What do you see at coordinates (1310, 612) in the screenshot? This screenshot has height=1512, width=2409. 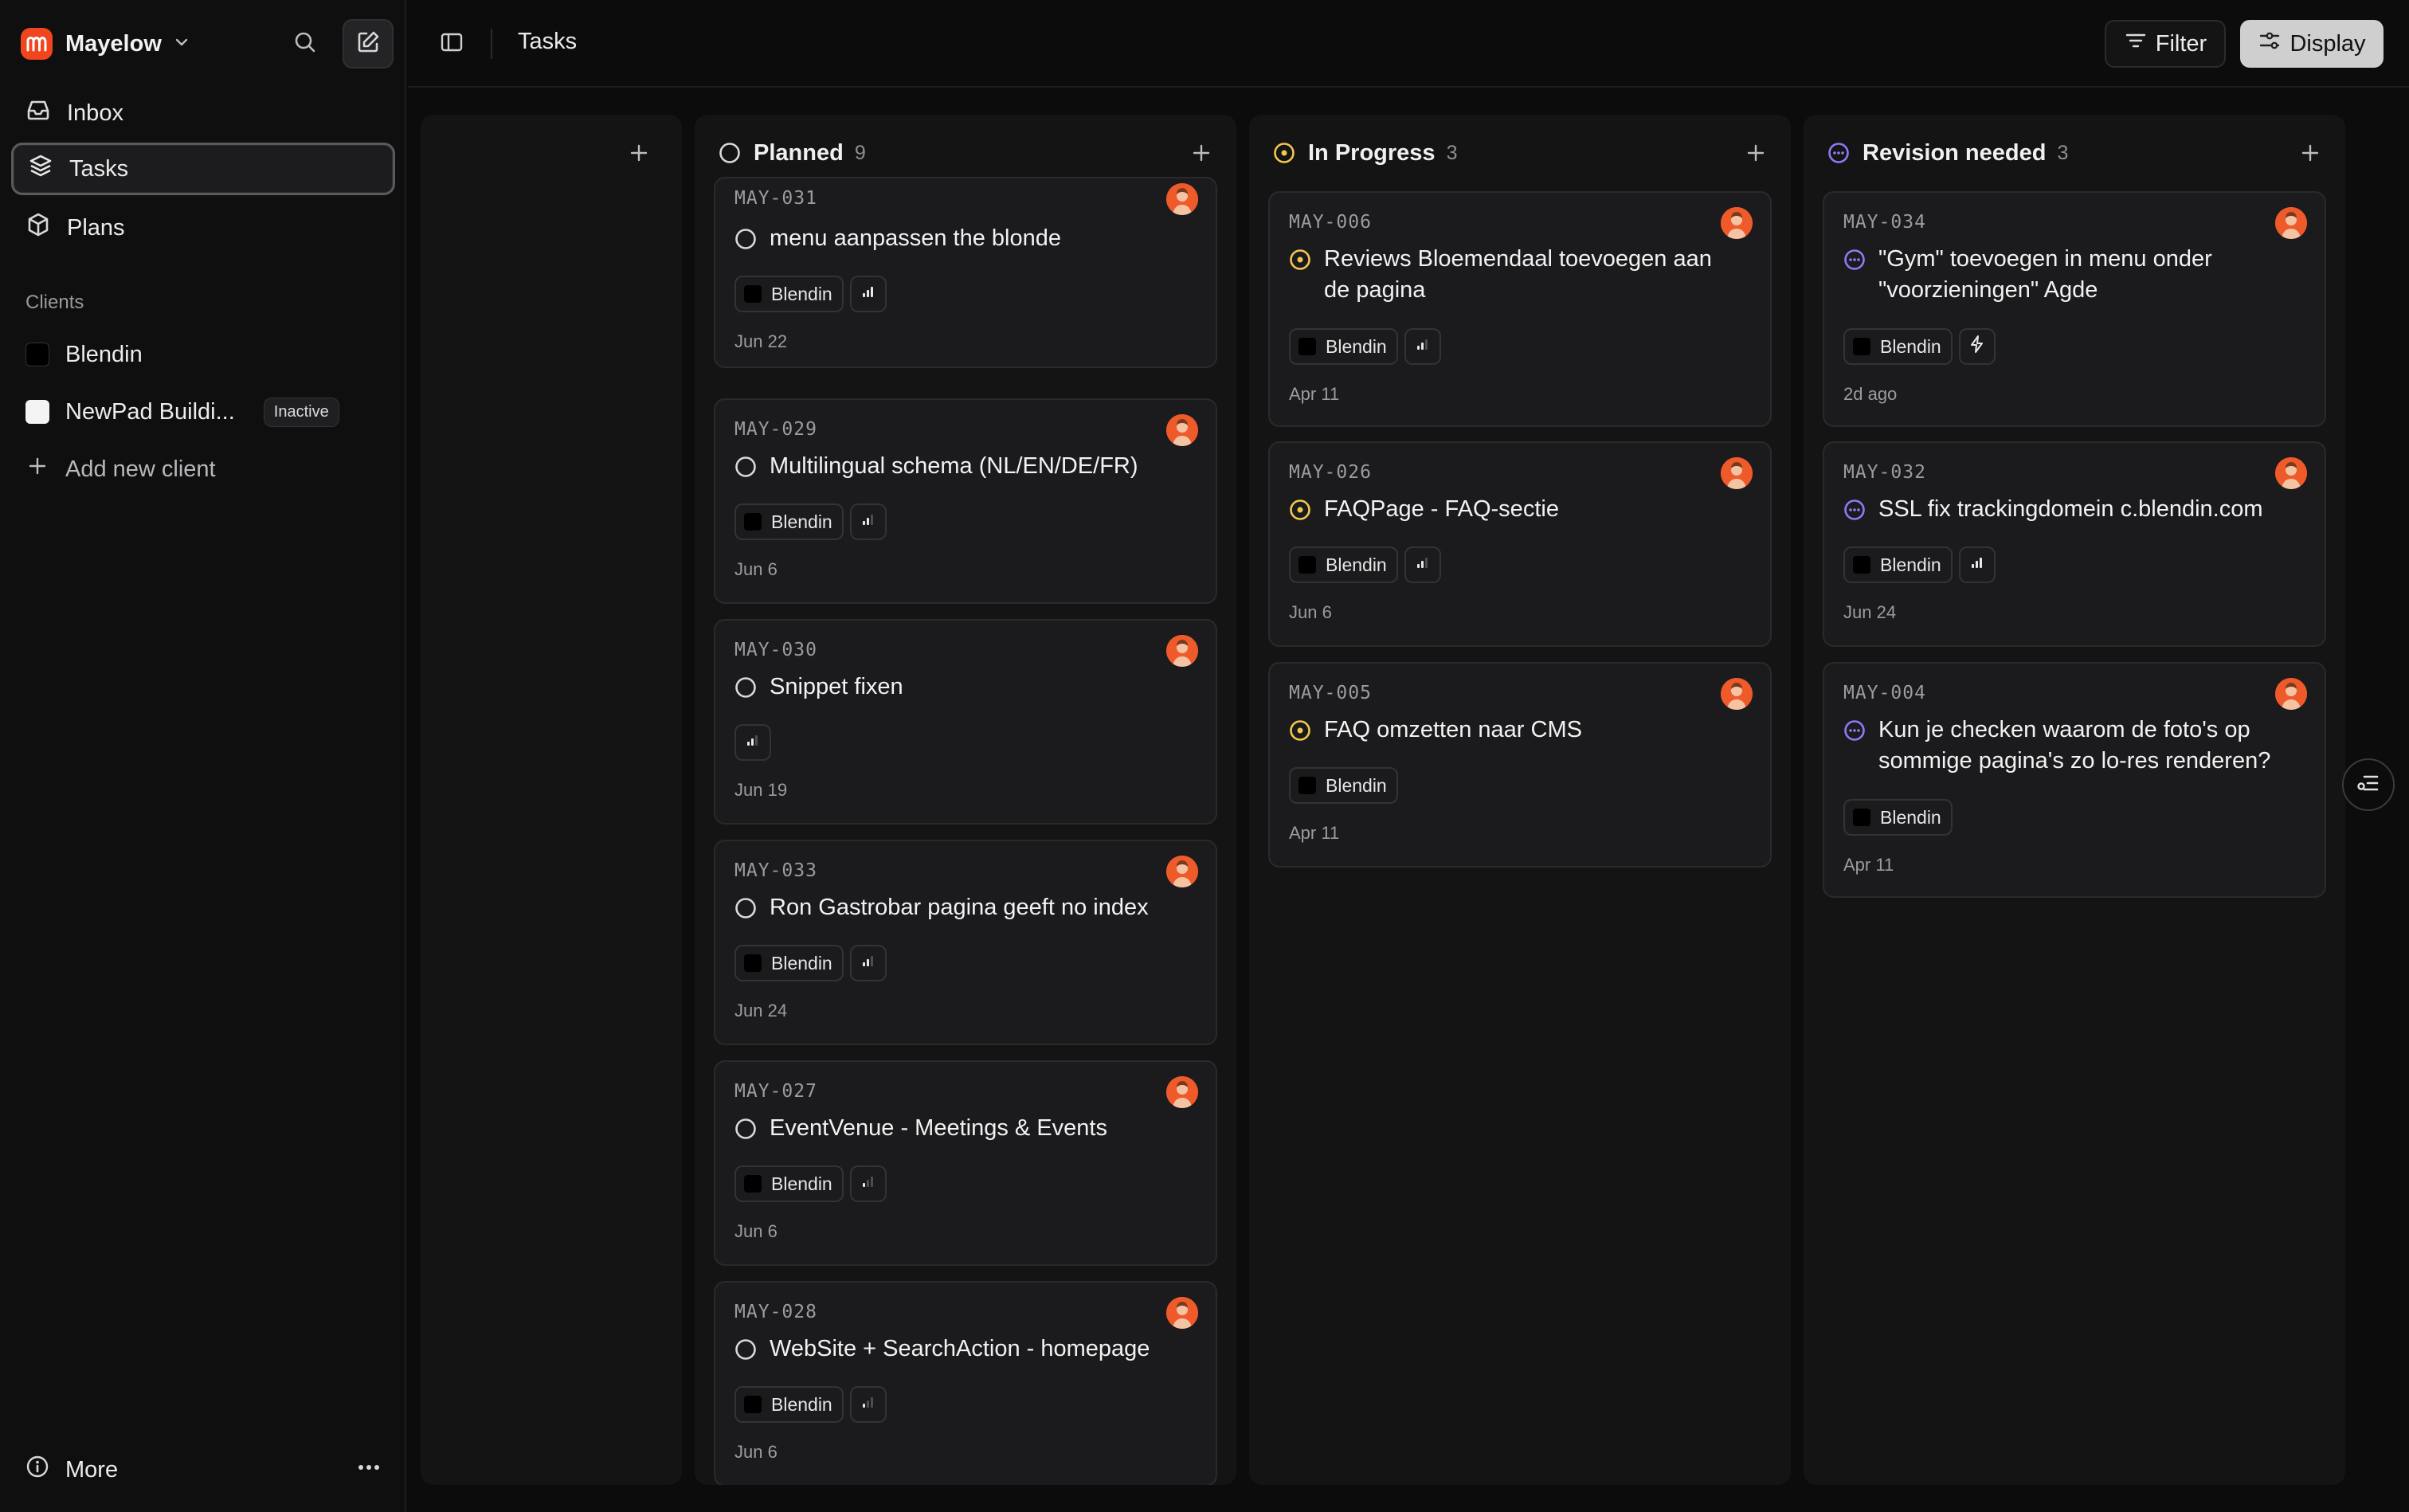 I see `task-date: Jun 6` at bounding box center [1310, 612].